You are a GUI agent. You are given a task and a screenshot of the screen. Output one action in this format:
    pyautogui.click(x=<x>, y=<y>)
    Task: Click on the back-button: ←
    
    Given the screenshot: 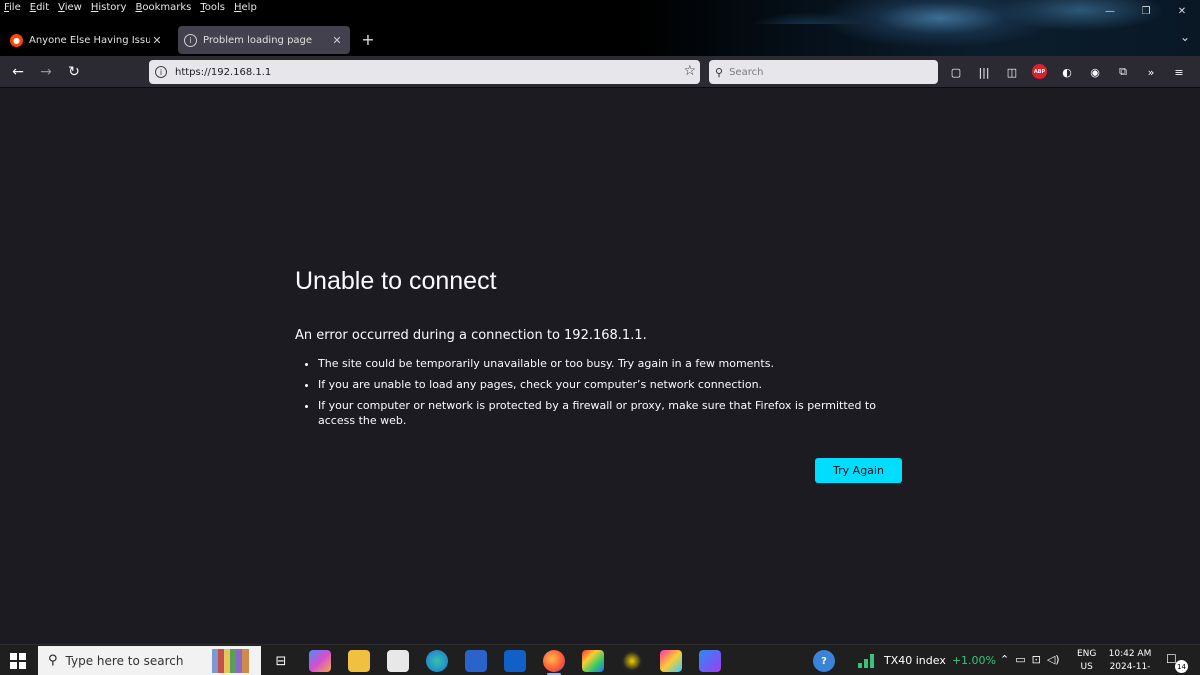 What is the action you would take?
    pyautogui.click(x=18, y=72)
    